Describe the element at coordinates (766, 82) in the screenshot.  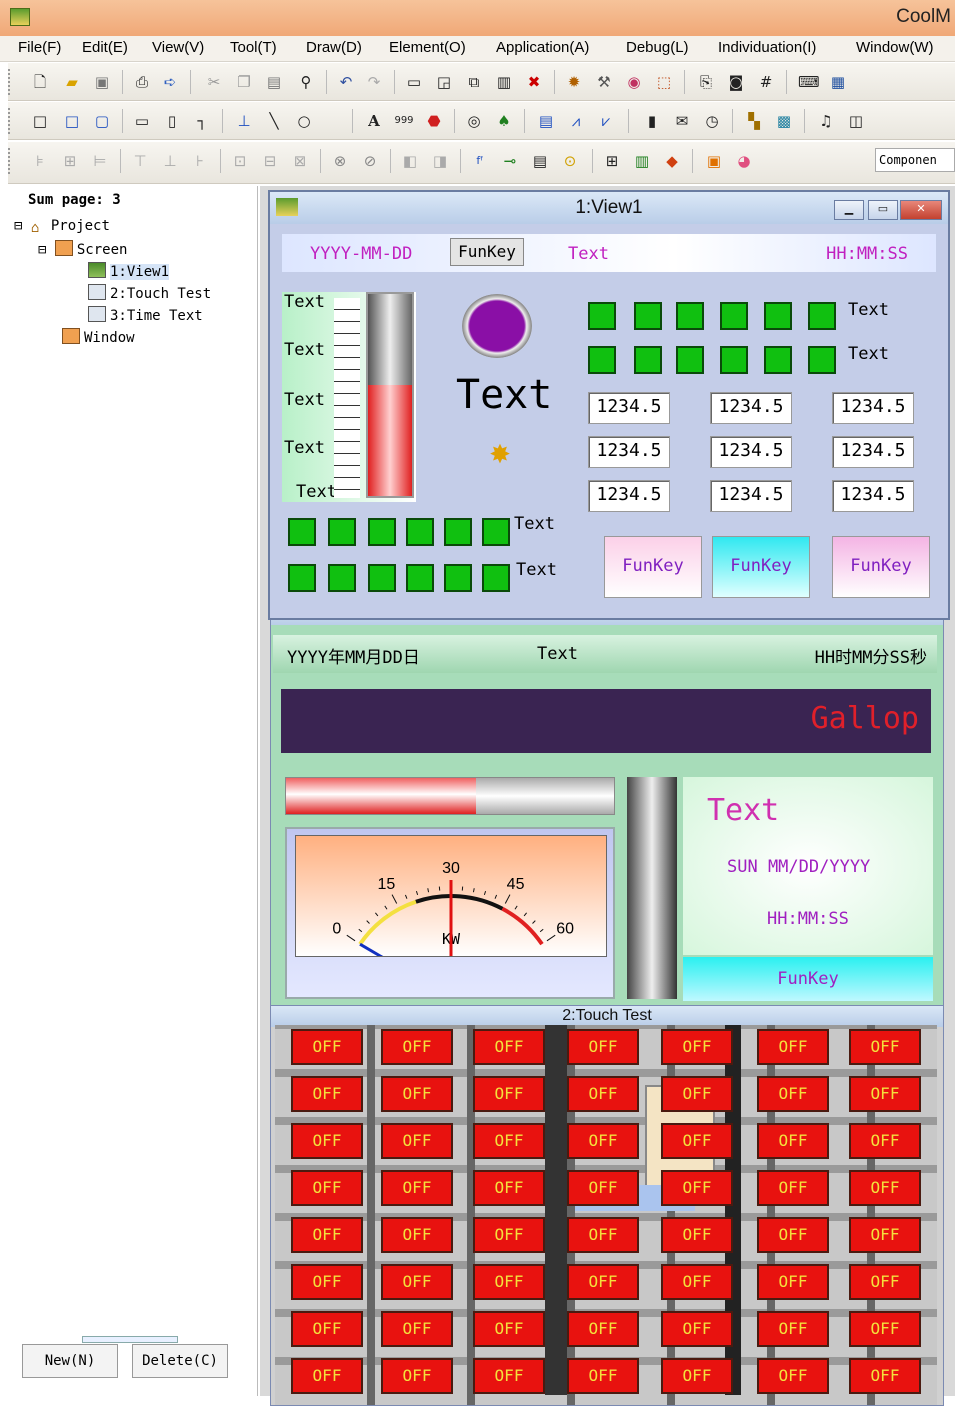
I see `grid-icon: #` at that location.